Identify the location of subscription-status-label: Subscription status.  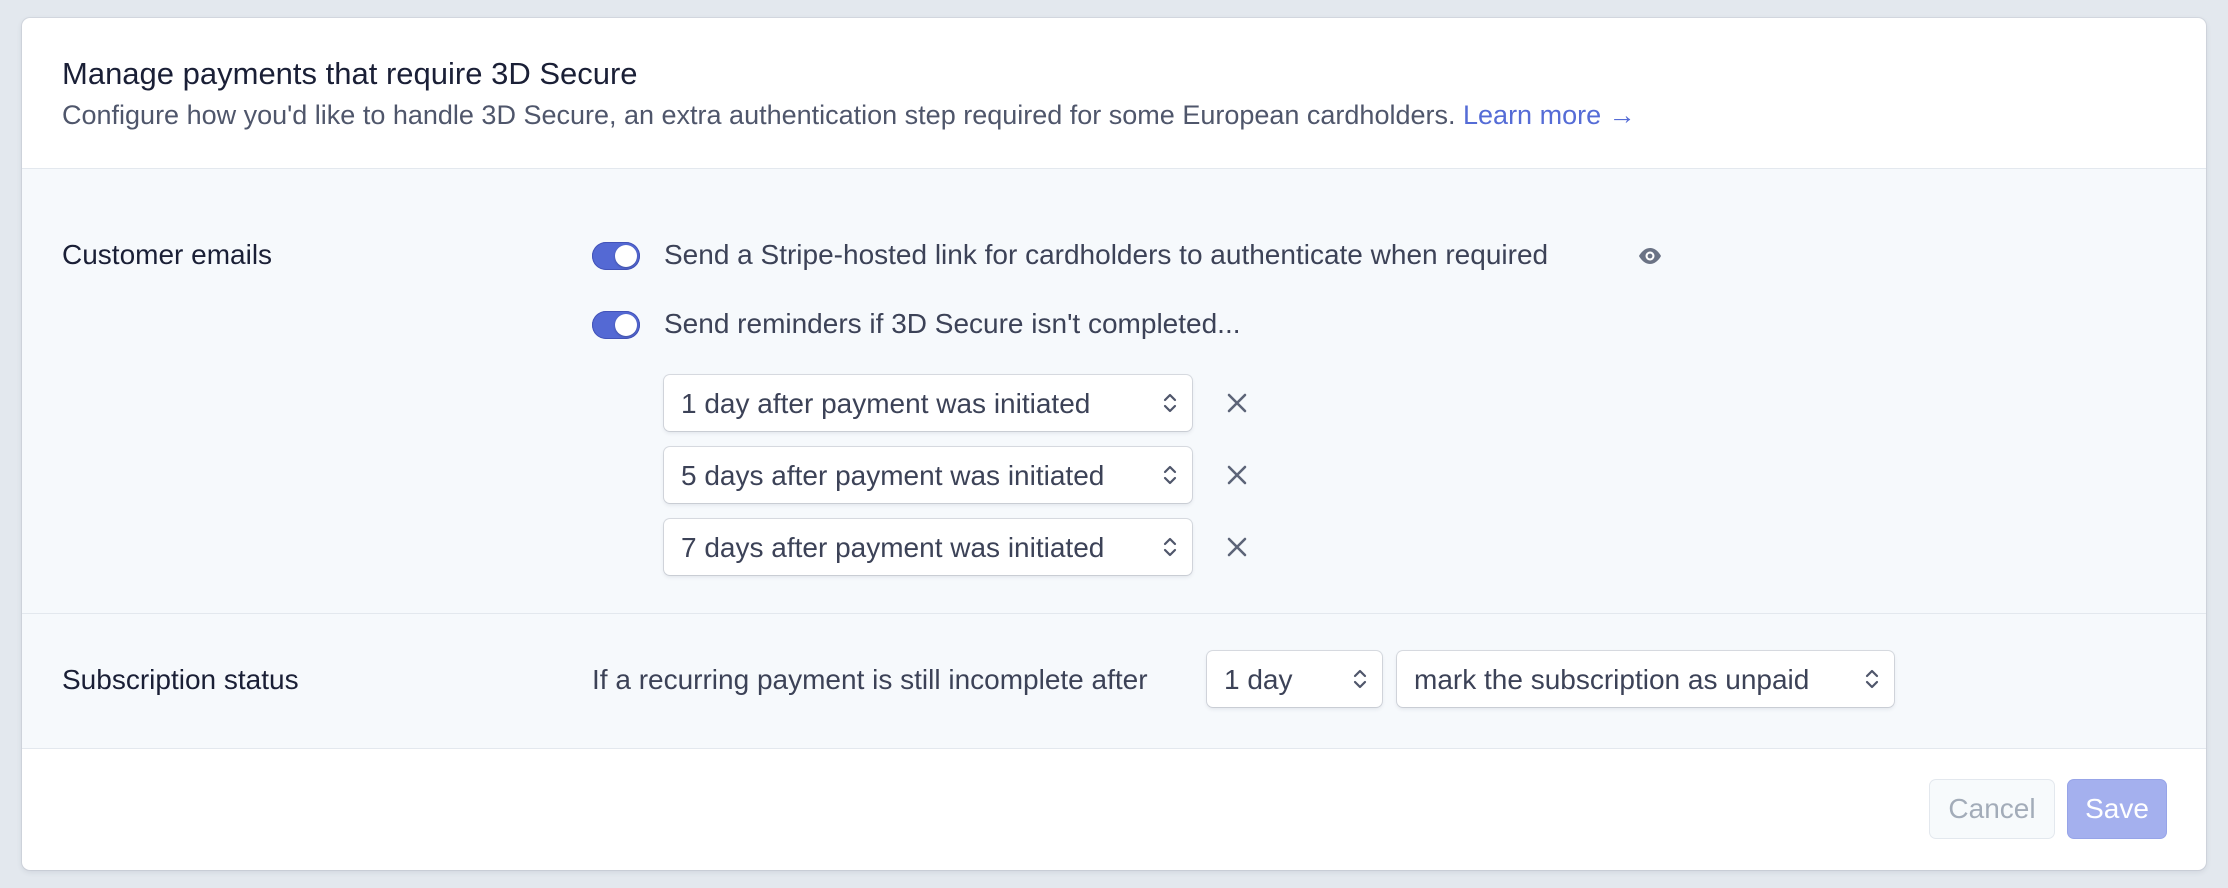
(180, 679).